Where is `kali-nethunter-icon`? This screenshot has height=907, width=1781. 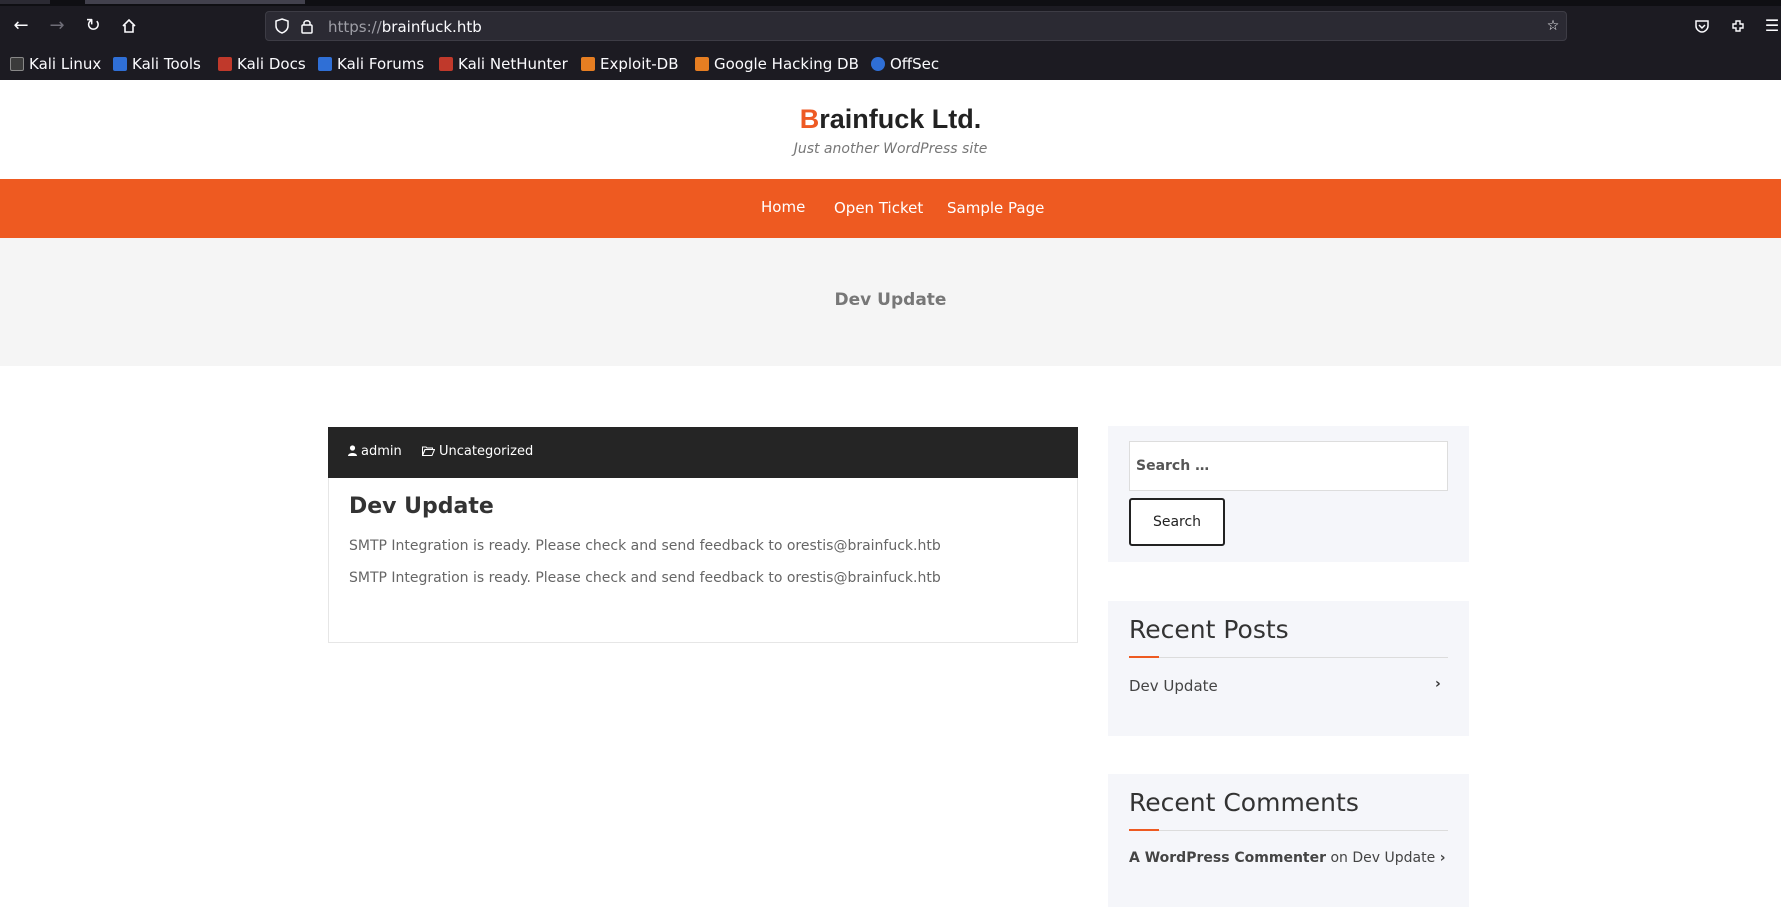
kali-nethunter-icon is located at coordinates (446, 64).